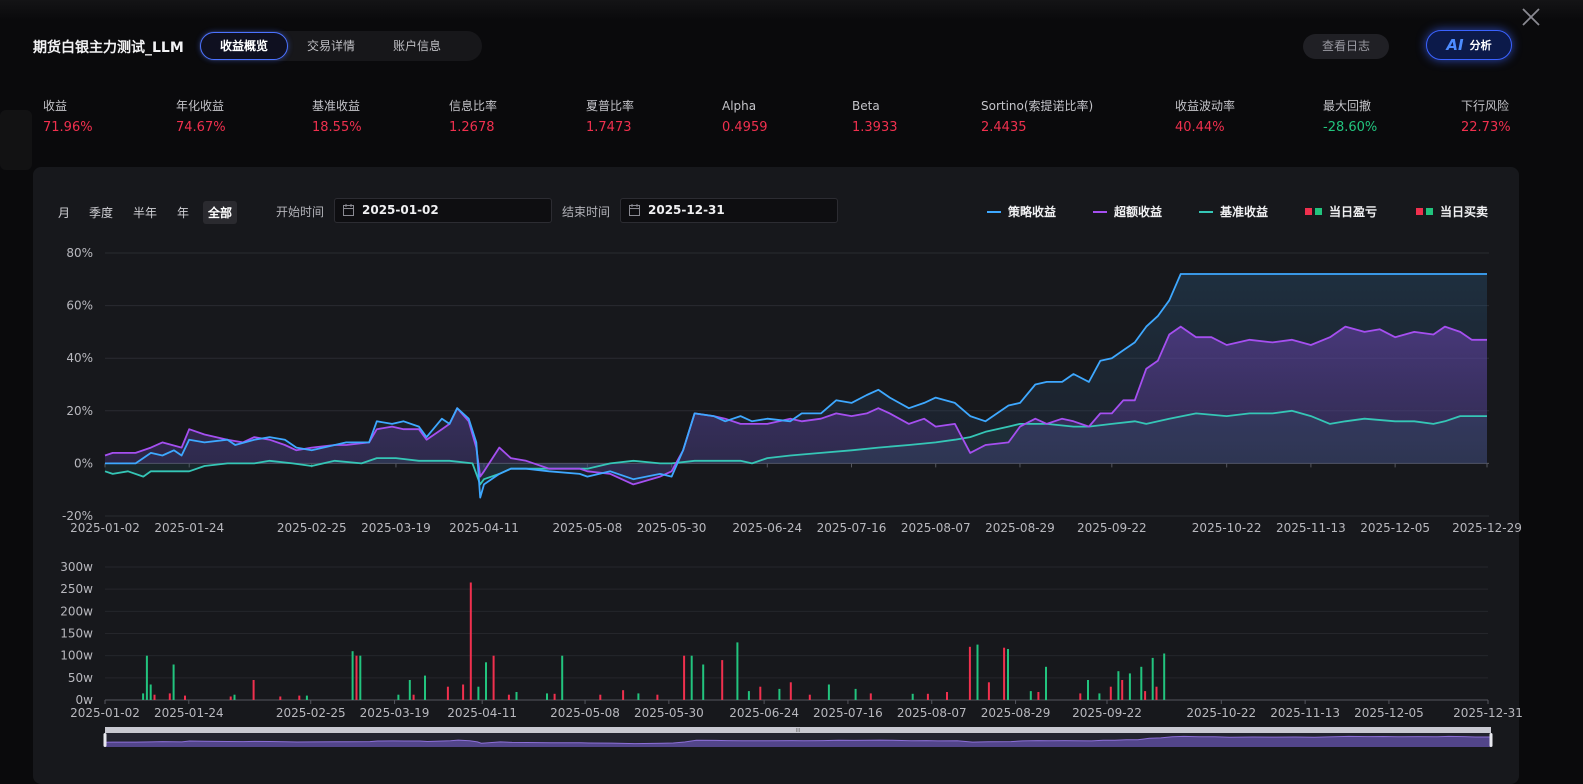 The width and height of the screenshot is (1583, 784). Describe the element at coordinates (79, 306) in the screenshot. I see `y-tick-label: 60%` at that location.